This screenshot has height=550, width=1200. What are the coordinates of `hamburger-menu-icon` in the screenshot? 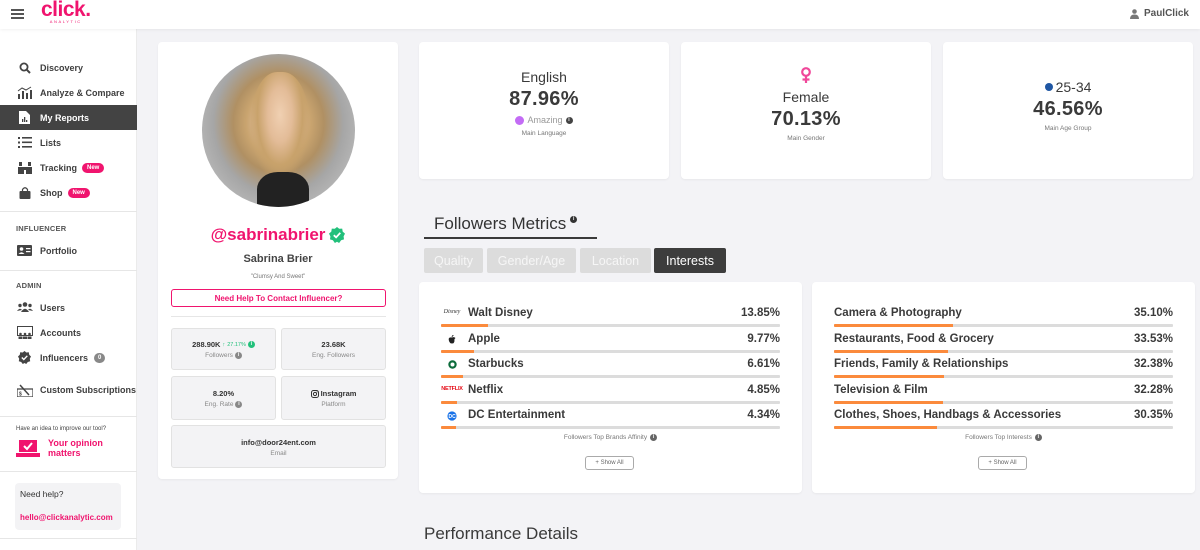 It's located at (17, 14).